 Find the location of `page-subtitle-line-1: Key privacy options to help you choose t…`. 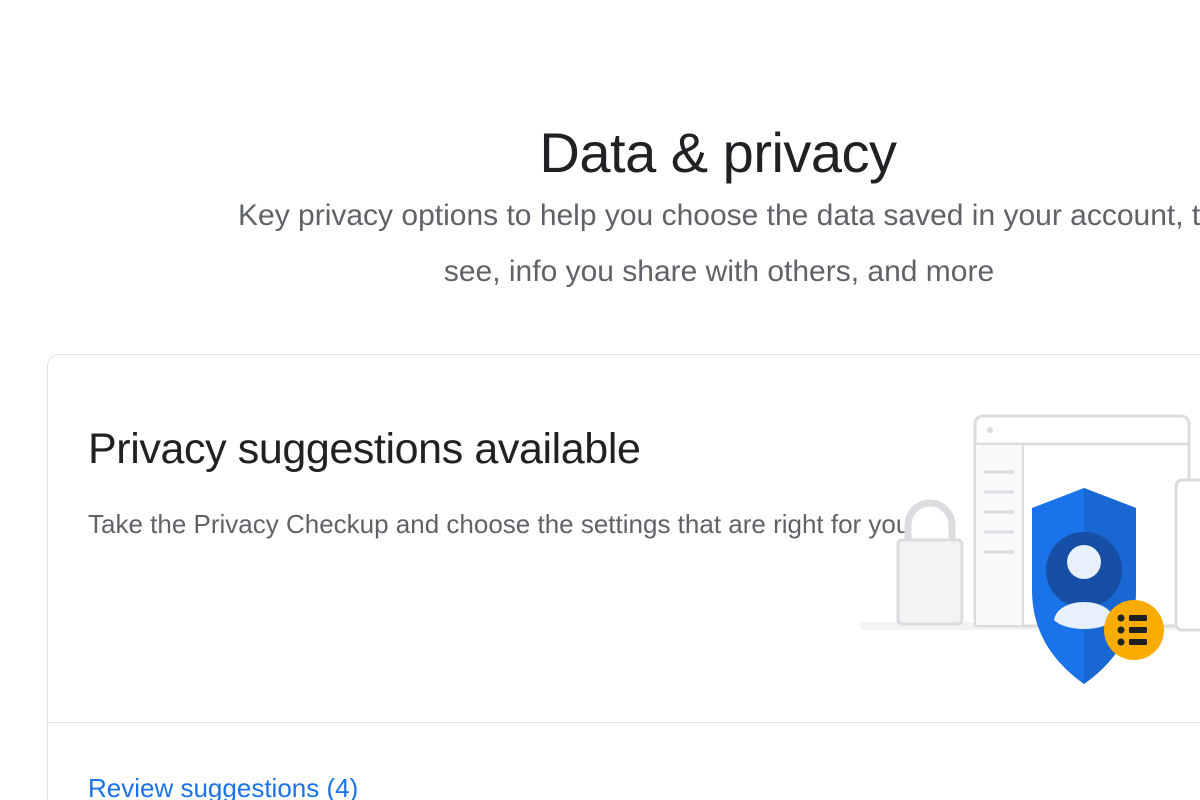

page-subtitle-line-1: Key privacy options to help you choose t… is located at coordinates (719, 215).